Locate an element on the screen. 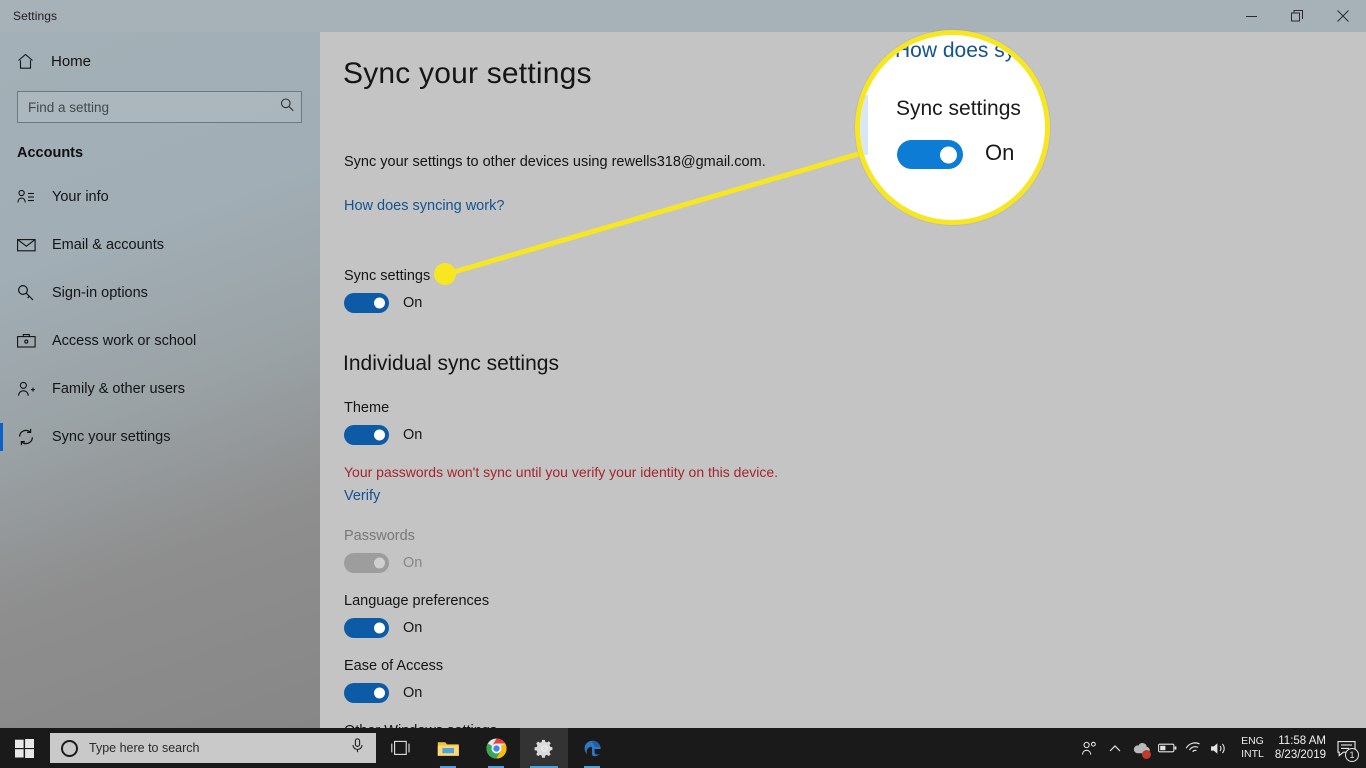 The image size is (1366, 768). passwords-toggle-row: On is located at coordinates (383, 563).